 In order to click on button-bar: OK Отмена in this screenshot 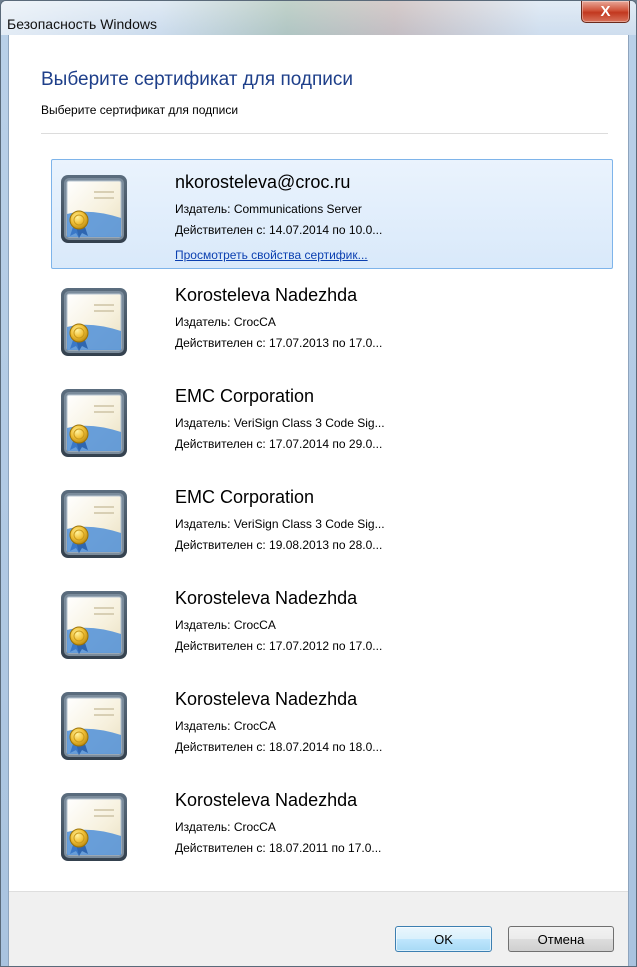, I will do `click(318, 928)`.